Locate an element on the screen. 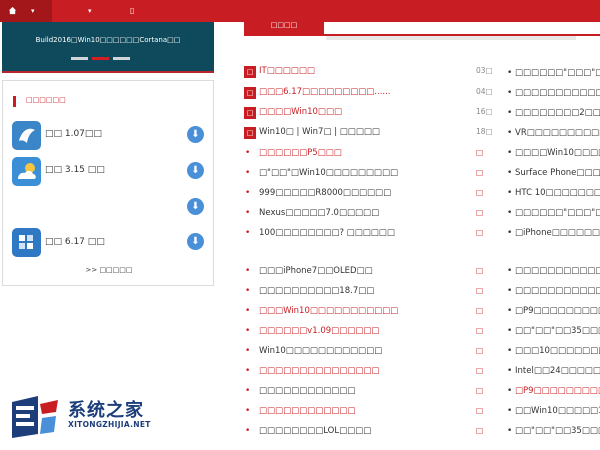 The image size is (600, 450). nav-menu-item: ▯ is located at coordinates (132, 11).